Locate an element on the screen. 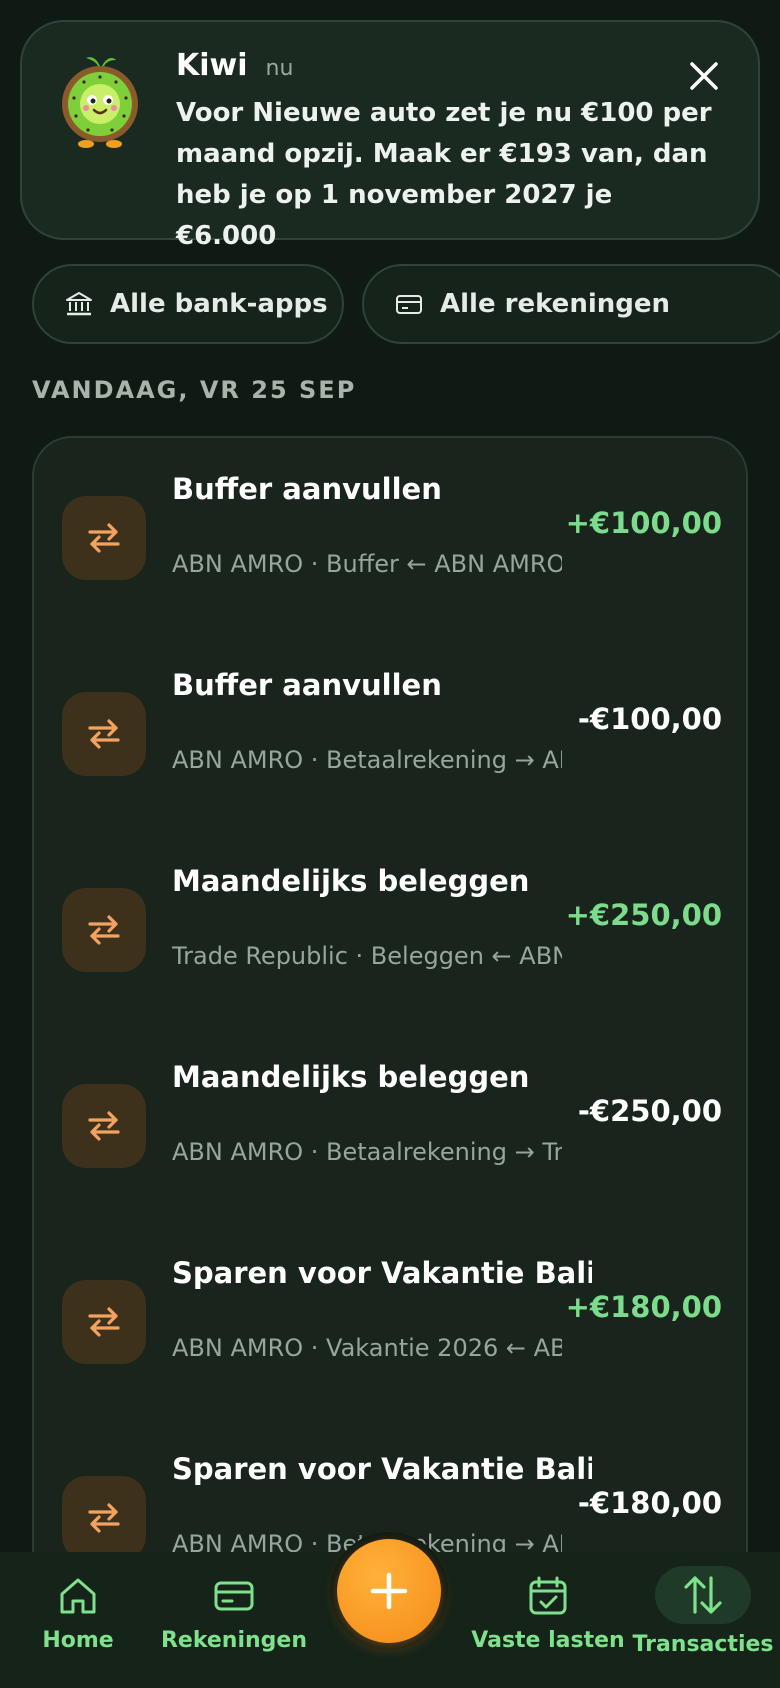  nav-transactions-label: Transacties is located at coordinates (703, 1644).